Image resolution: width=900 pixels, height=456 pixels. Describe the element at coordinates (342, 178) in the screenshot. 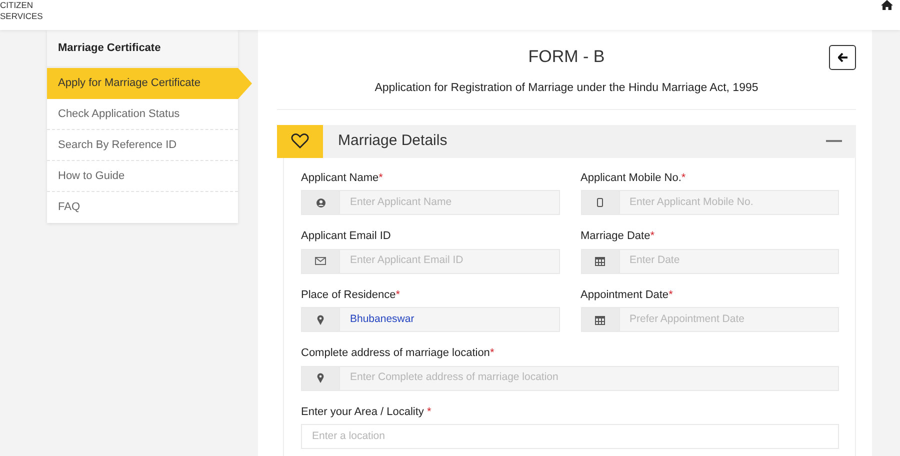

I see `field-label: Applicant Name*` at that location.